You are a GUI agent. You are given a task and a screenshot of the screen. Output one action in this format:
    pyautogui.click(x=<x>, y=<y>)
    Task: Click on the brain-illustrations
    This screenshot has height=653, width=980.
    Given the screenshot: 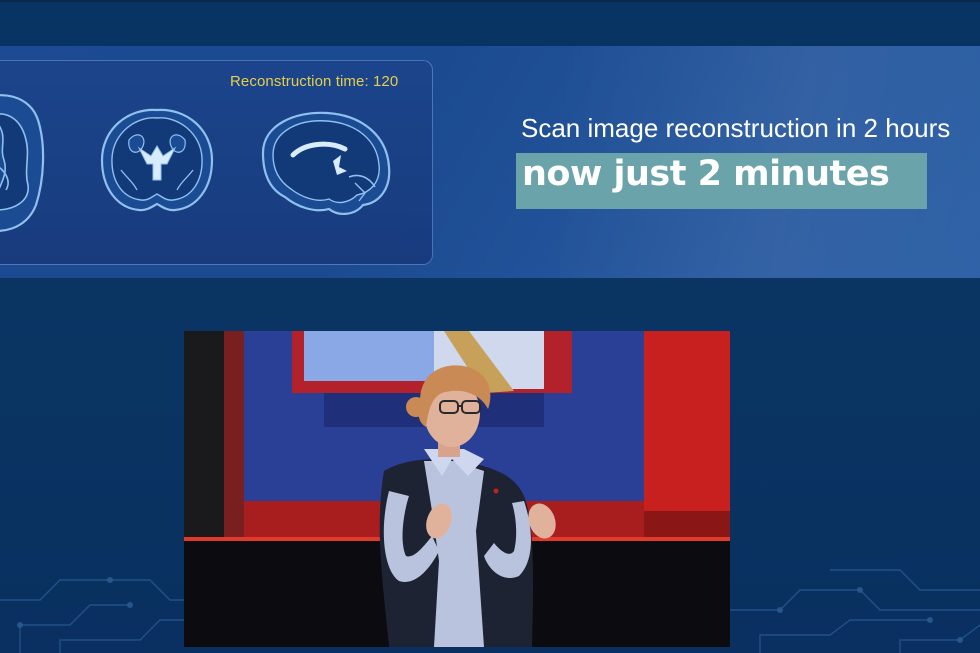 What is the action you would take?
    pyautogui.click(x=195, y=163)
    